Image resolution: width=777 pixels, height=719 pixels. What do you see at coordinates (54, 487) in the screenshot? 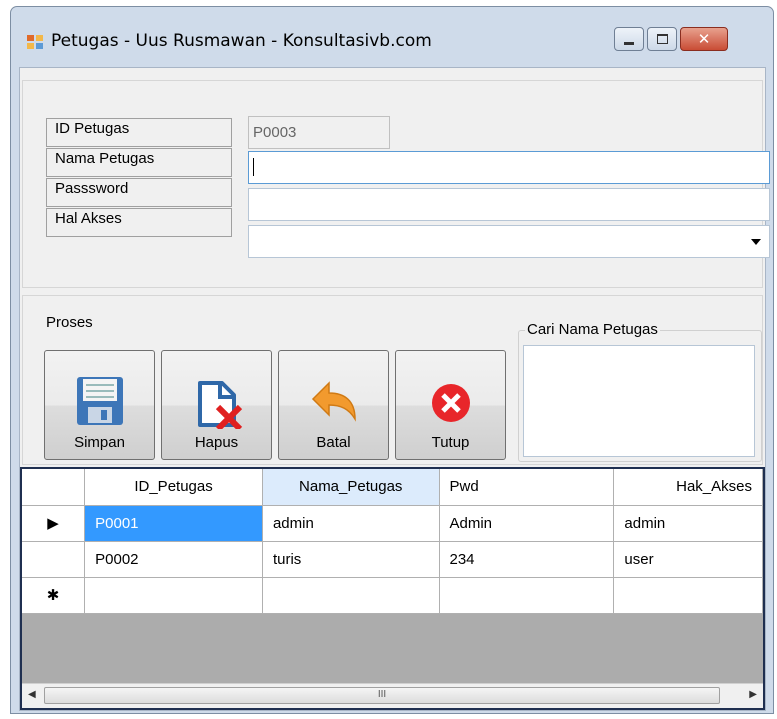
I see `grid-corner` at bounding box center [54, 487].